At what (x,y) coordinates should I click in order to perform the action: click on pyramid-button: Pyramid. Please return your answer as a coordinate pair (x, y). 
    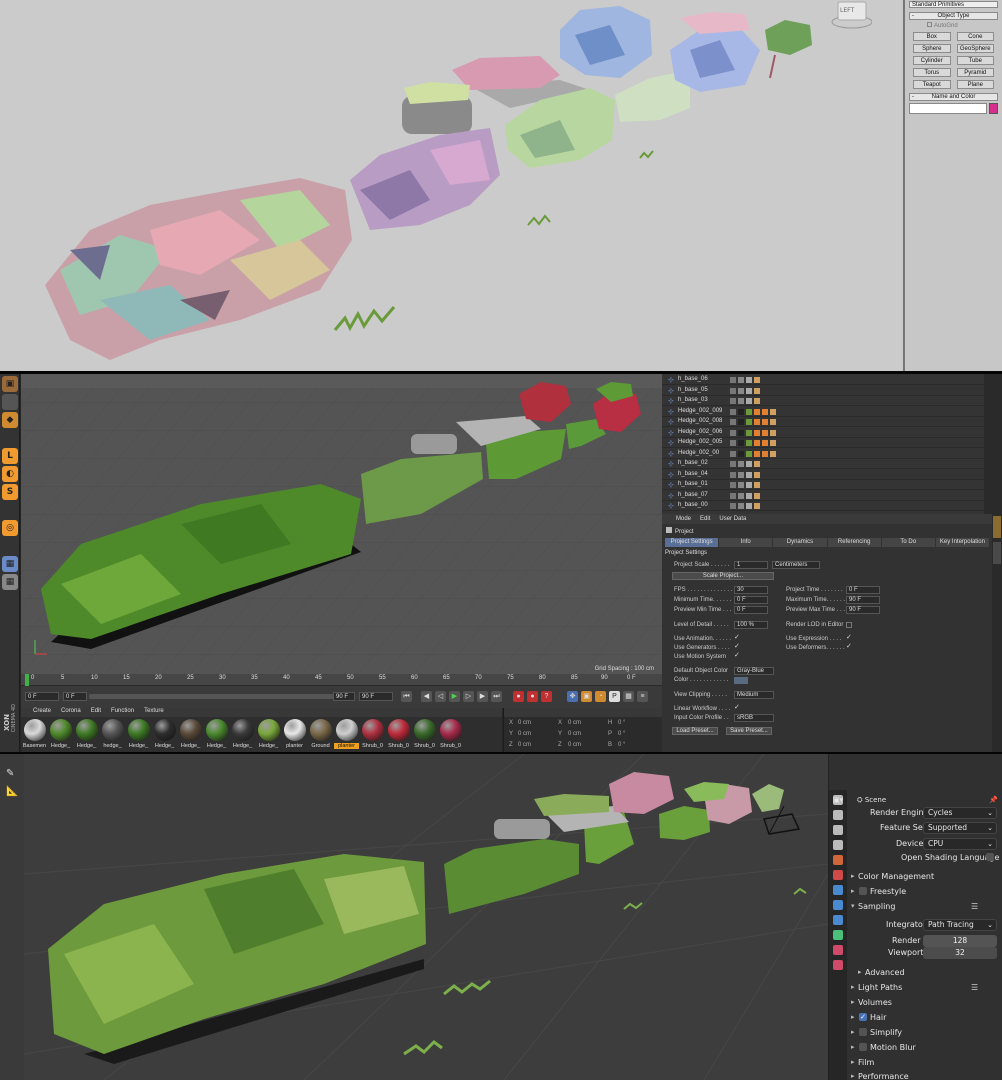
    Looking at the image, I should click on (975, 72).